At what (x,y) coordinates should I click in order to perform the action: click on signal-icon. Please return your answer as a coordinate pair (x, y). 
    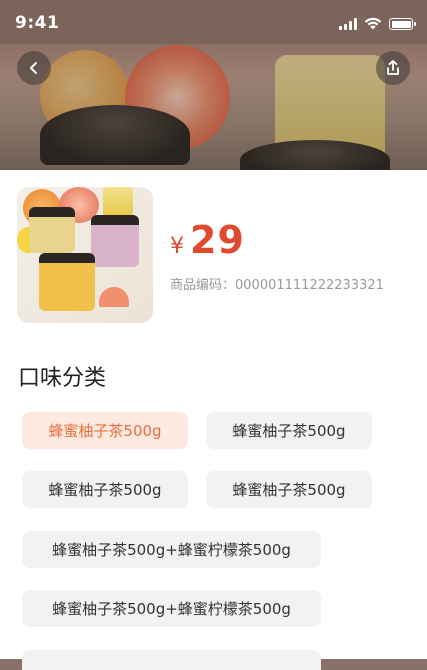
    Looking at the image, I should click on (348, 24).